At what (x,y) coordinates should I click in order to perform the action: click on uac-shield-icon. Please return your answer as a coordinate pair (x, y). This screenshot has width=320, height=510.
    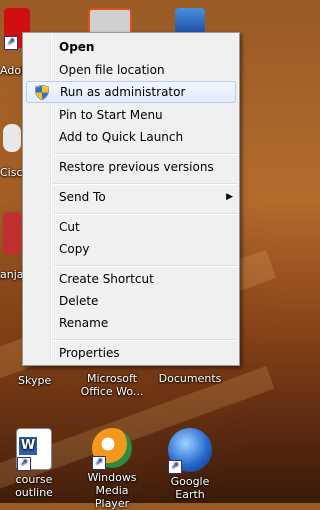
    Looking at the image, I should click on (42, 92).